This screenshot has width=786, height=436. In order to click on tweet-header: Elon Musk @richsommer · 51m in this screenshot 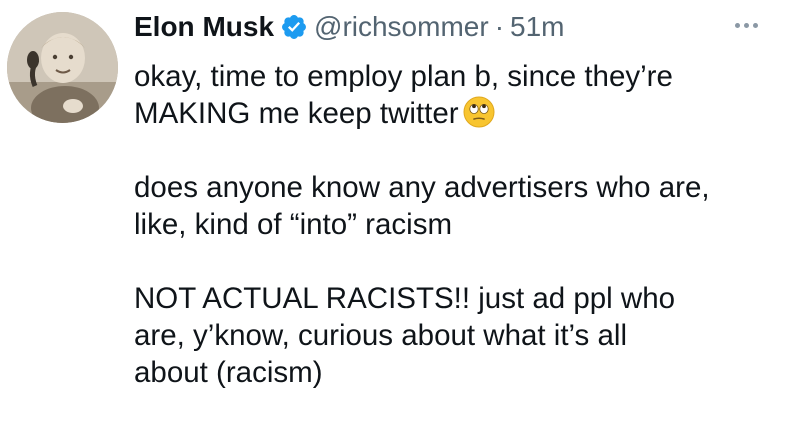, I will do `click(349, 27)`.